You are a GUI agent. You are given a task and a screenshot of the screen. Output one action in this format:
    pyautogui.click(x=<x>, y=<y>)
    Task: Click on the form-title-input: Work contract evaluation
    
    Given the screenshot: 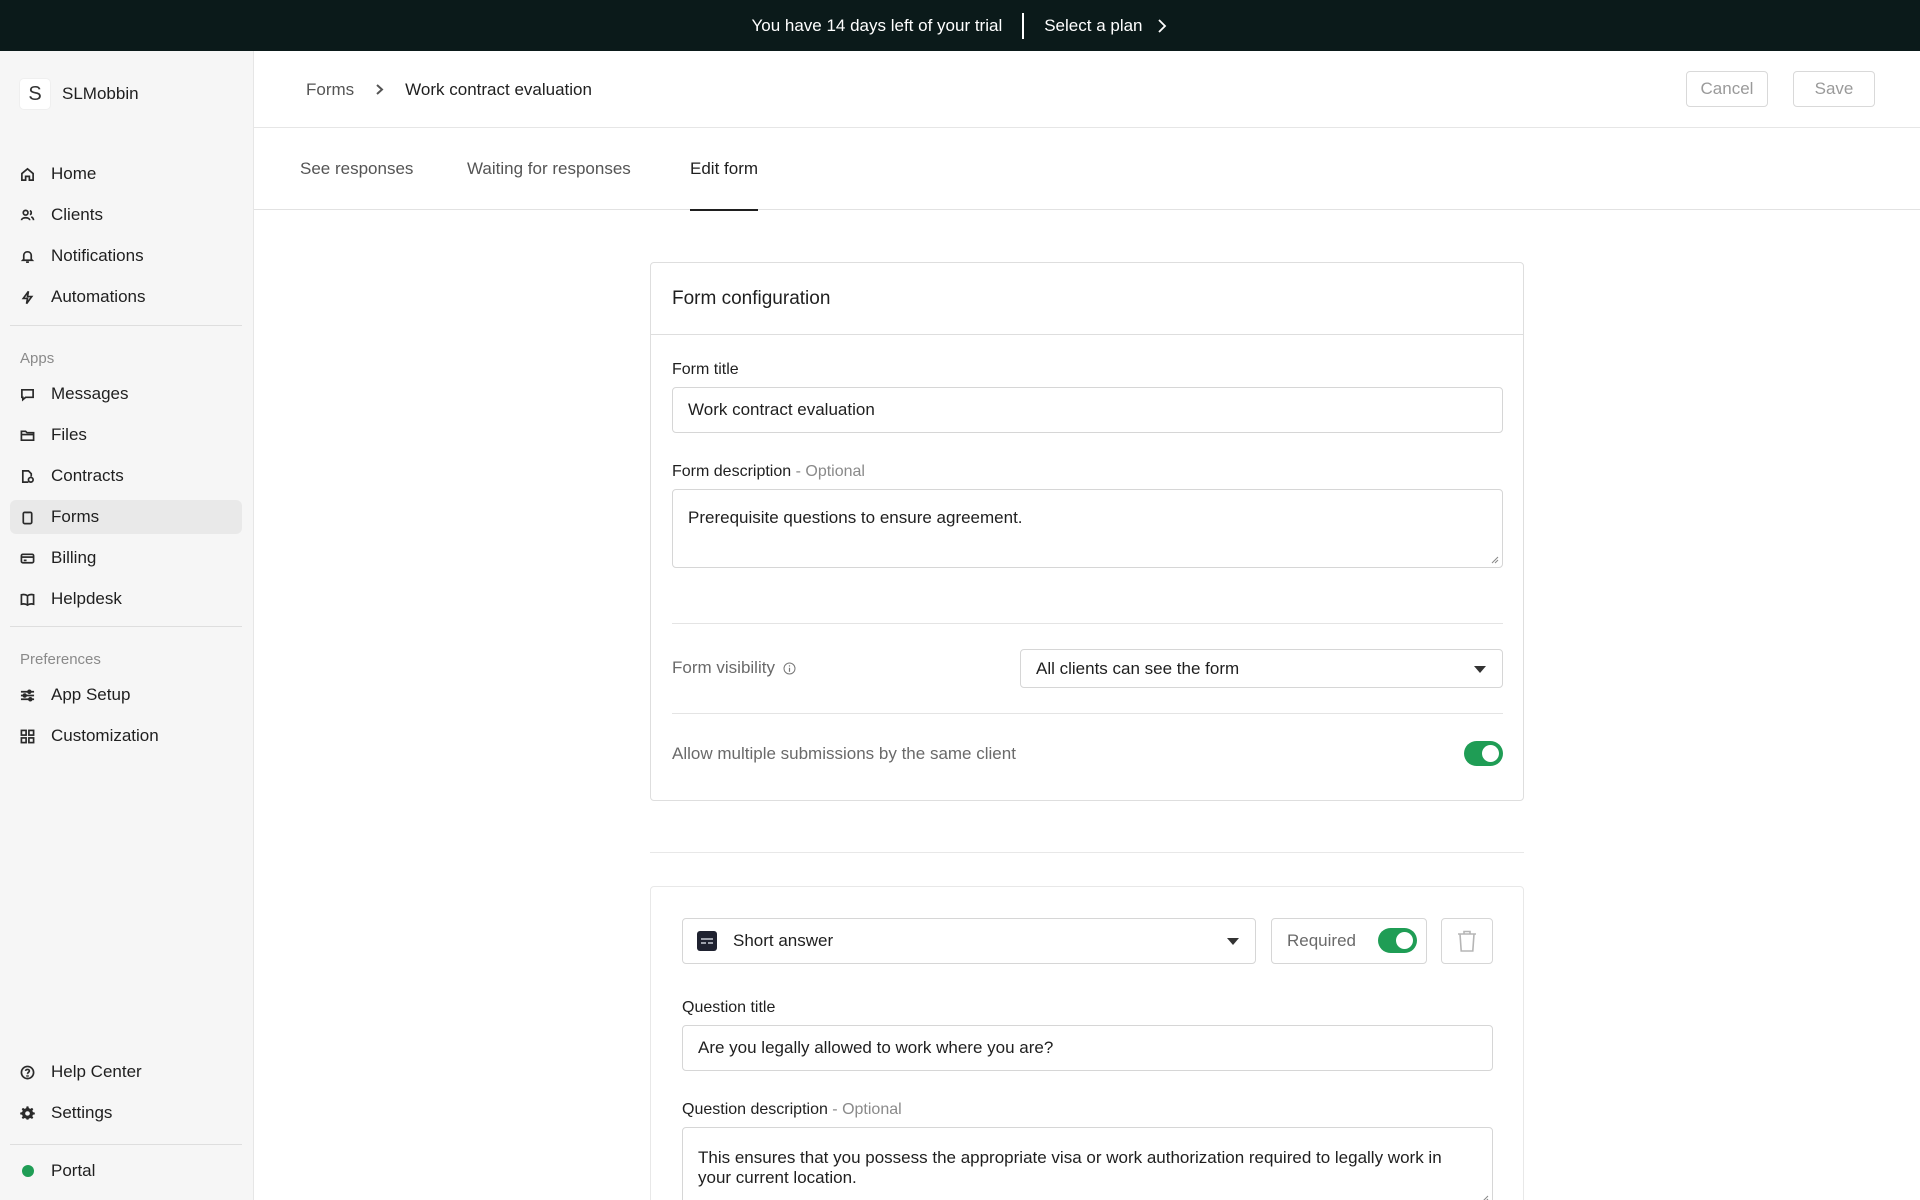 What is the action you would take?
    pyautogui.click(x=1087, y=410)
    